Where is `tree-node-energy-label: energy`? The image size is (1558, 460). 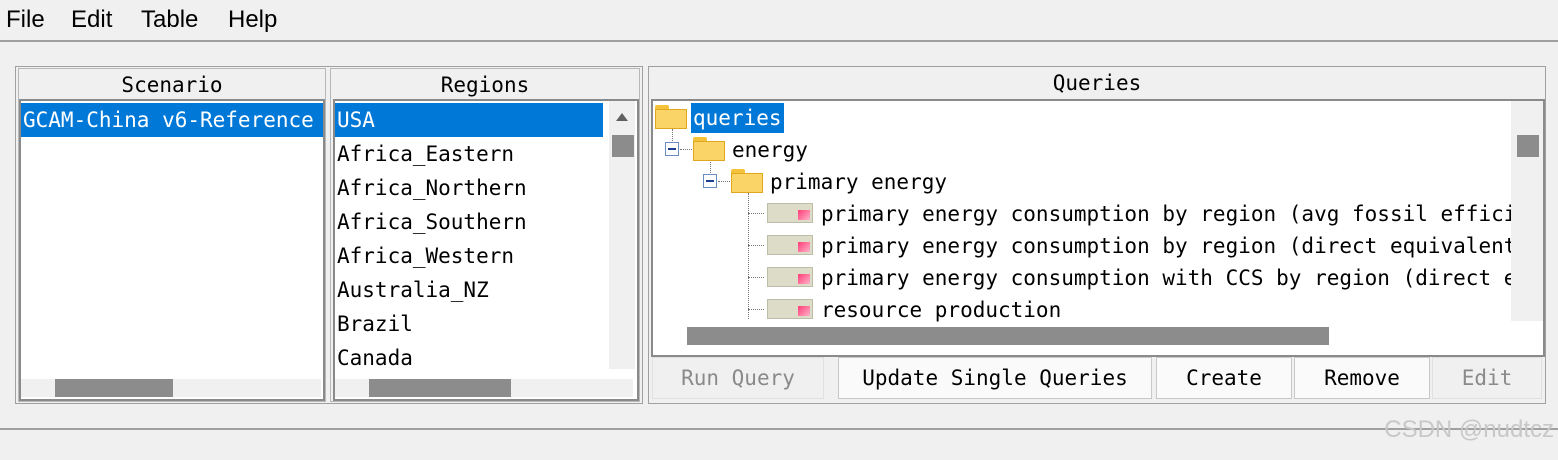
tree-node-energy-label: energy is located at coordinates (770, 150).